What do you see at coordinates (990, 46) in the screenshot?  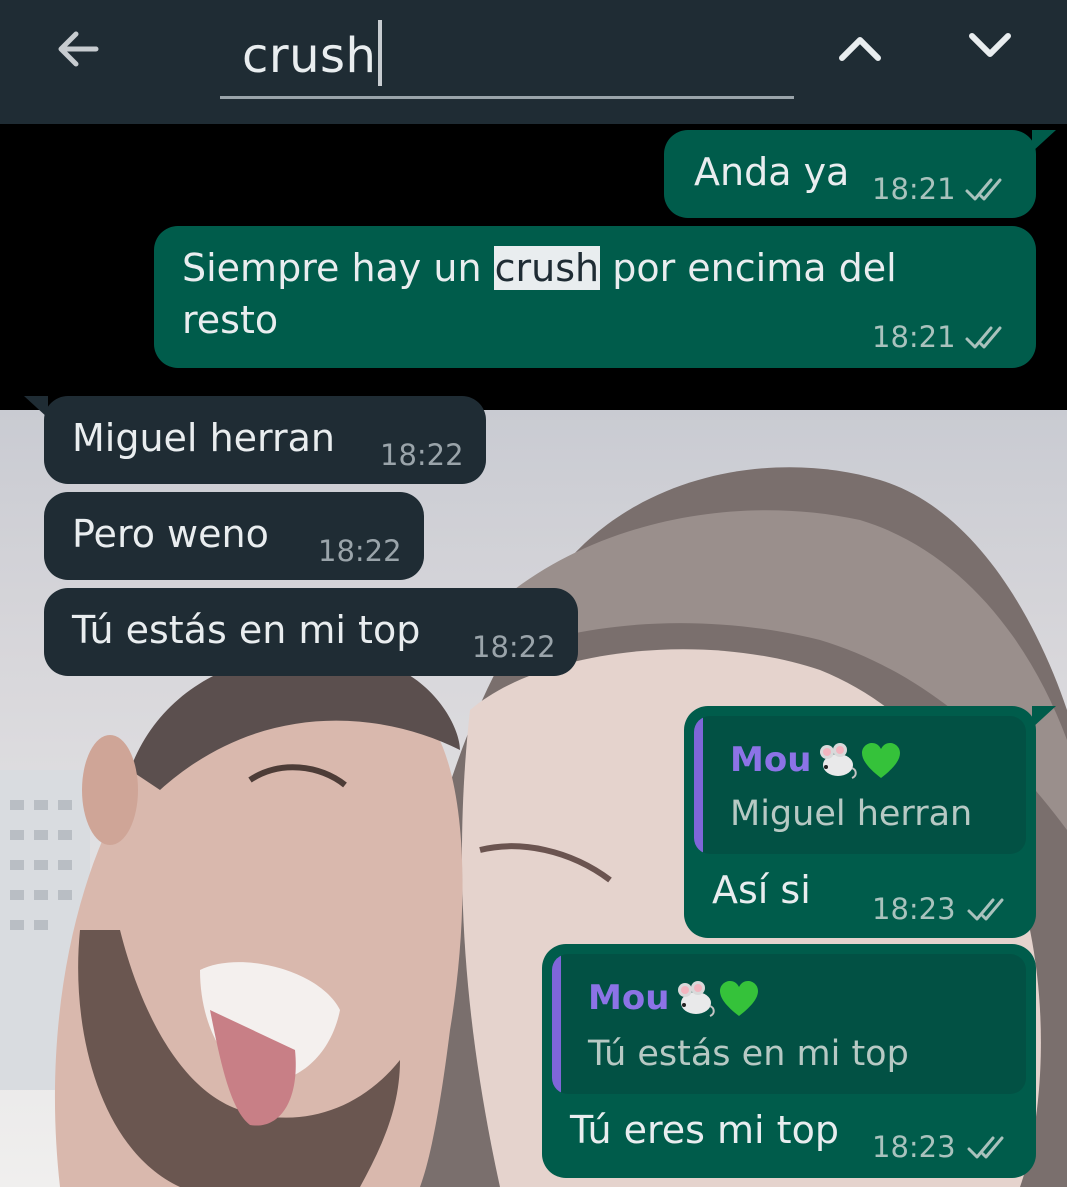 I see `chevron-down-icon` at bounding box center [990, 46].